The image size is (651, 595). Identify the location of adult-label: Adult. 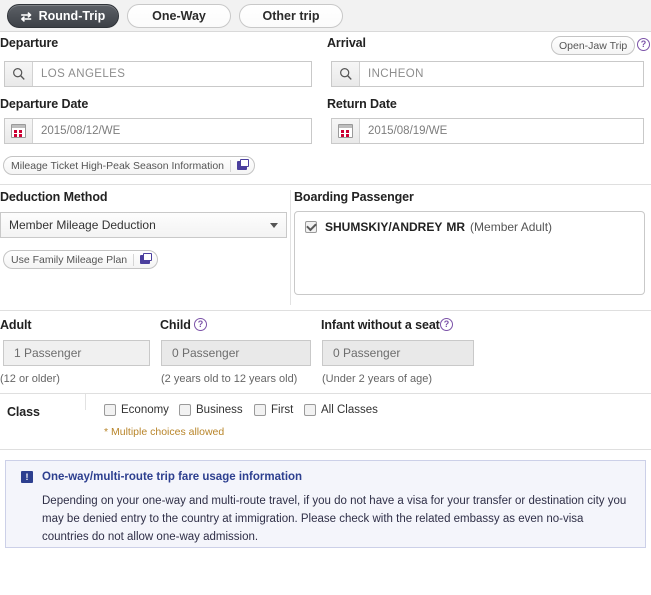
(16, 325).